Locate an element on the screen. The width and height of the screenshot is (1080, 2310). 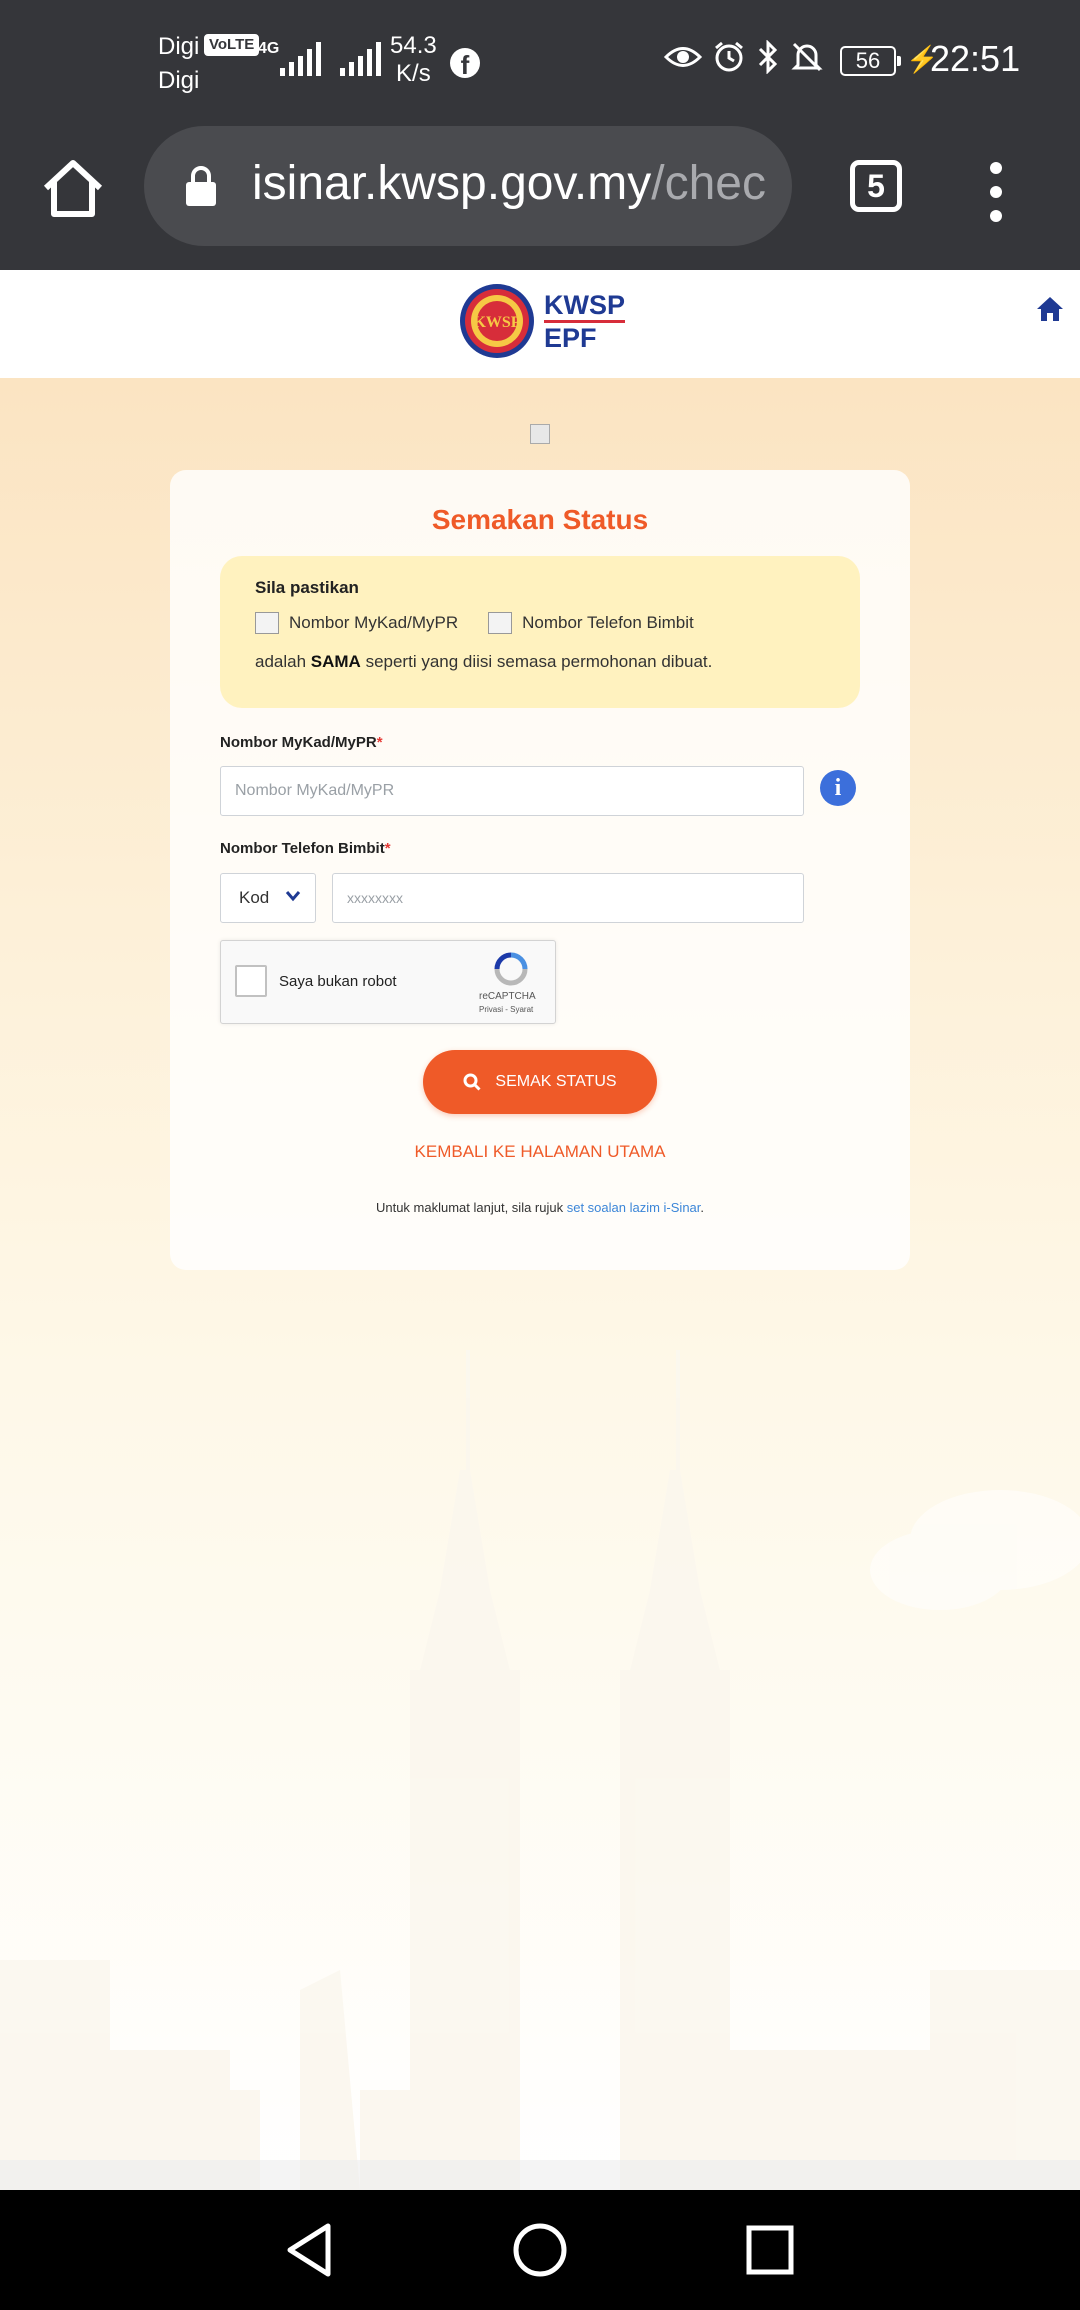
recaptcha-label: Saya bukan robot is located at coordinates (338, 981).